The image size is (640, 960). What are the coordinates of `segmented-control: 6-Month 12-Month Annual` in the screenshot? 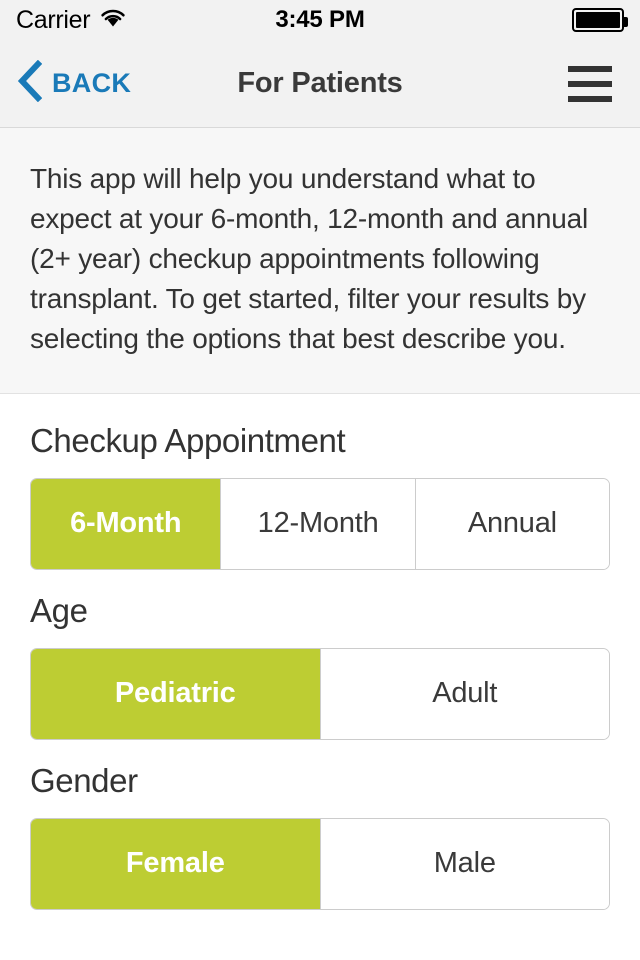 It's located at (320, 523).